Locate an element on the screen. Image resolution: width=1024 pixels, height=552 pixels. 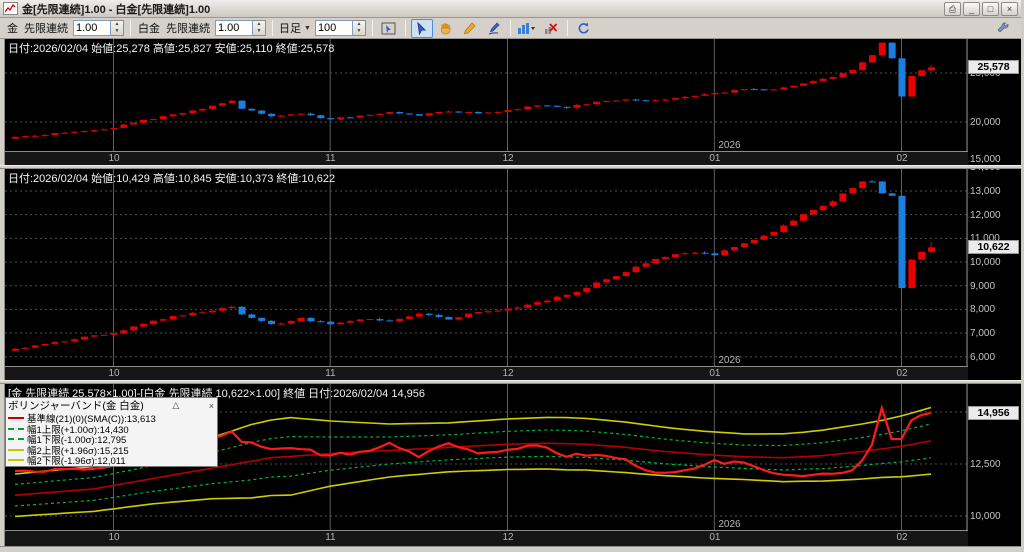
sigma2-upper-swatch is located at coordinates (16, 449).